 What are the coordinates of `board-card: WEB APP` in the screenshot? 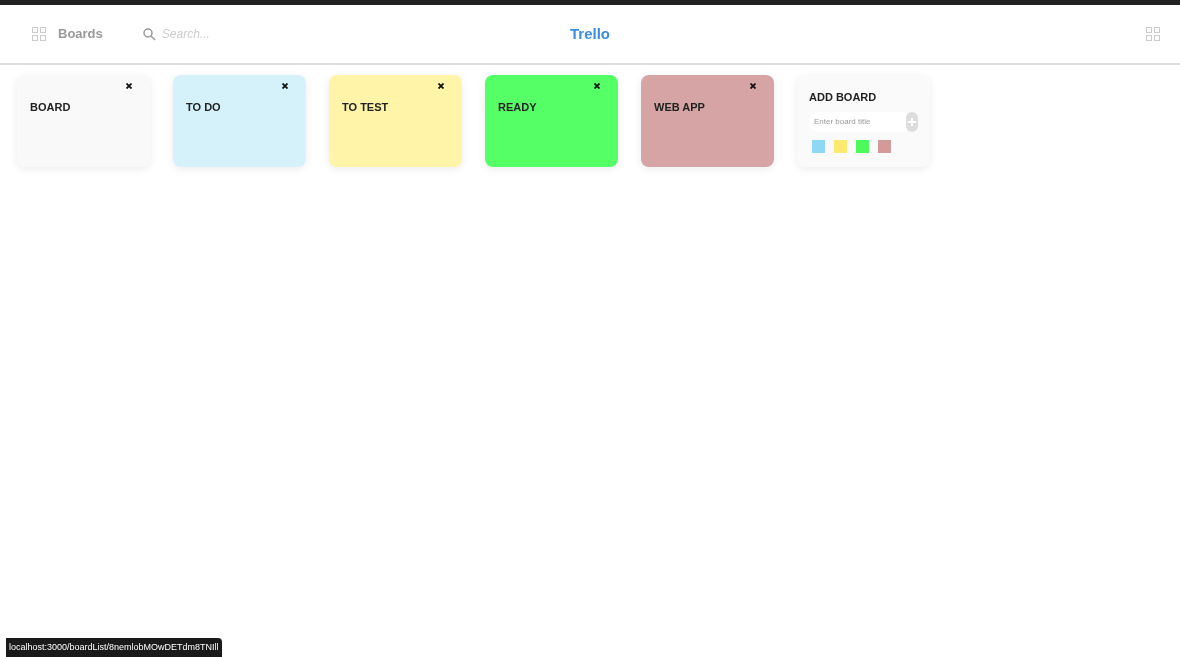 It's located at (707, 121).